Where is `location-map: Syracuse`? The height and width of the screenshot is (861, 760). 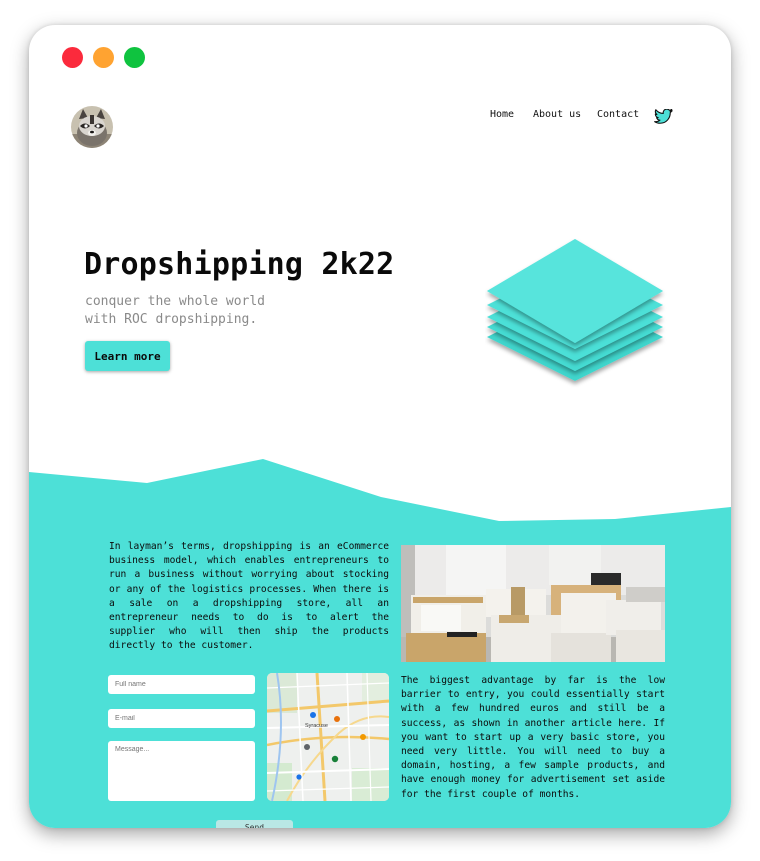
location-map: Syracuse is located at coordinates (328, 737).